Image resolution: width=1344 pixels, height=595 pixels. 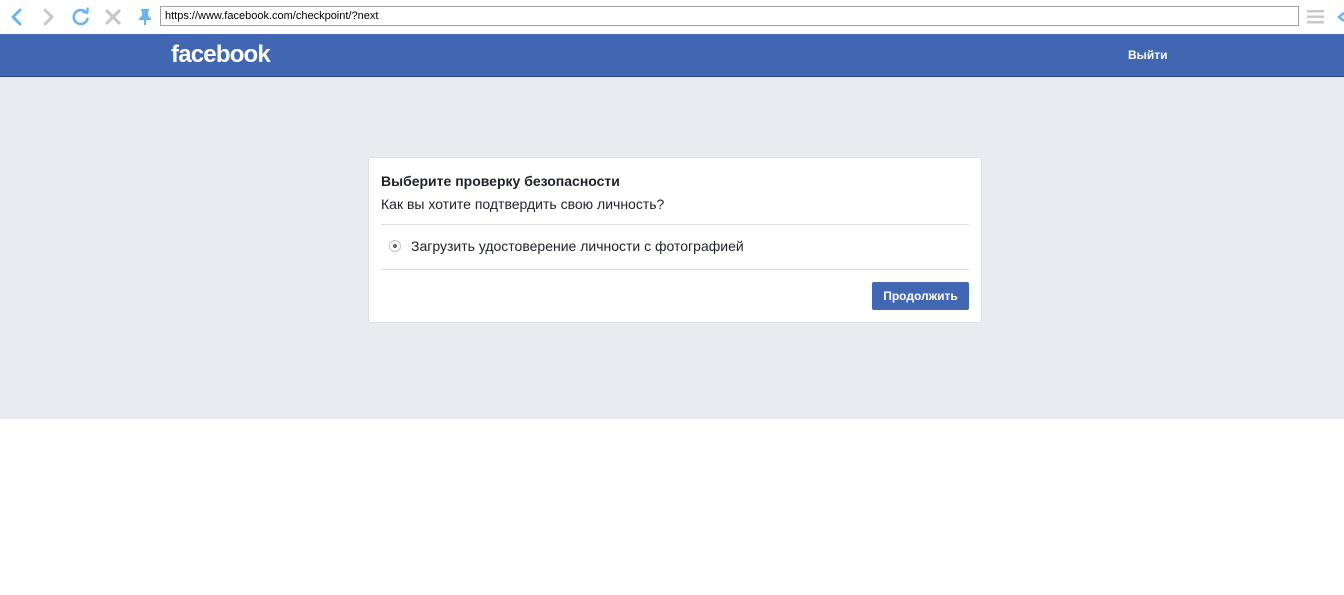 I want to click on facebook-header: facebook Выйти, so click(x=672, y=55).